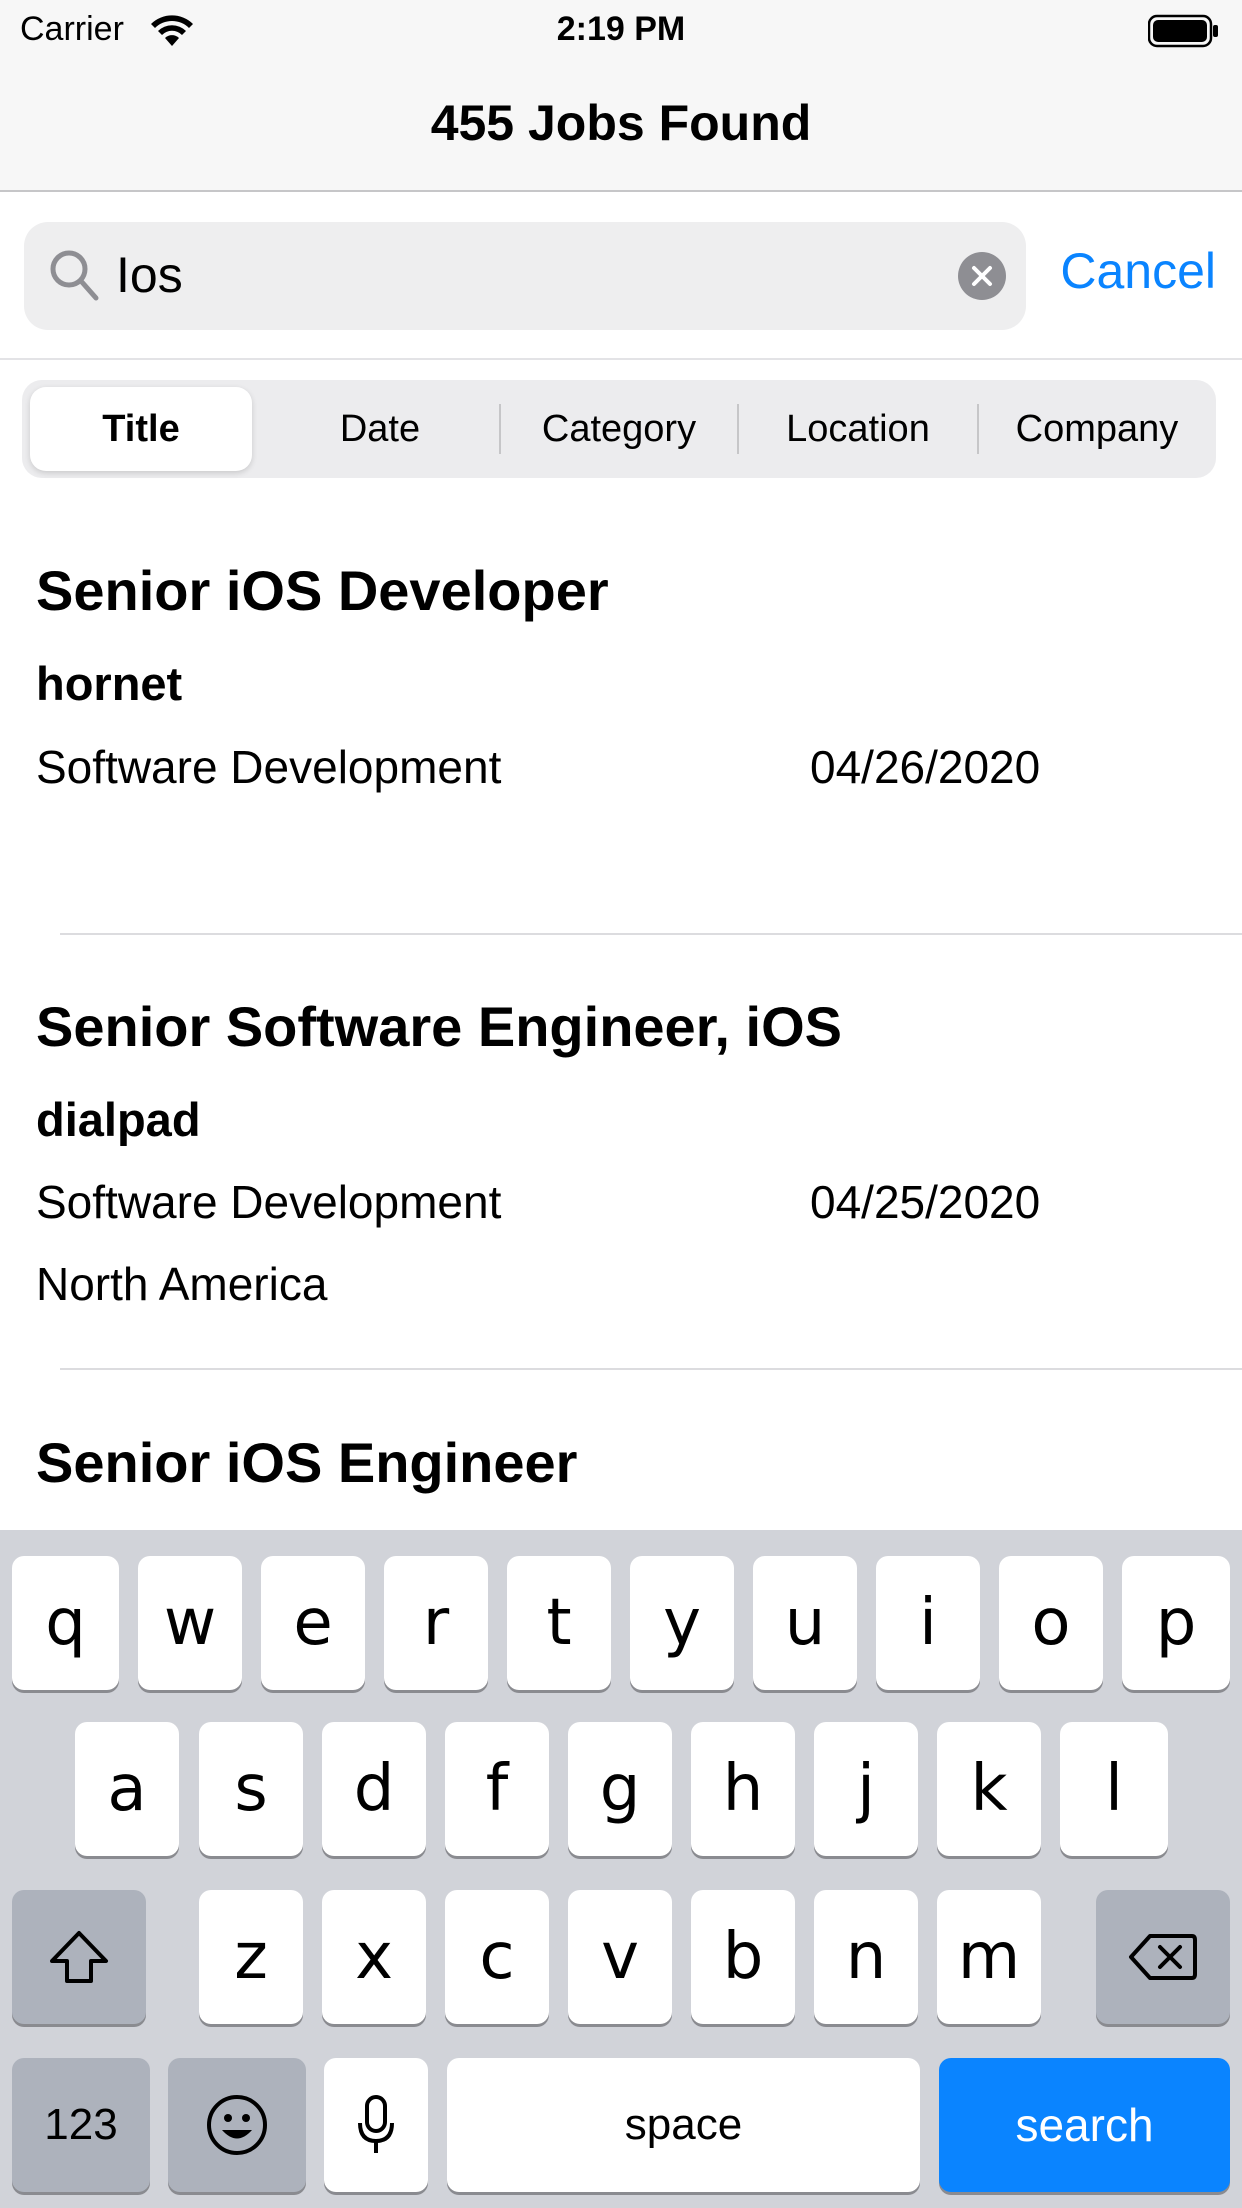 This screenshot has width=1242, height=2208. Describe the element at coordinates (1176, 1623) in the screenshot. I see `key-p: p` at that location.